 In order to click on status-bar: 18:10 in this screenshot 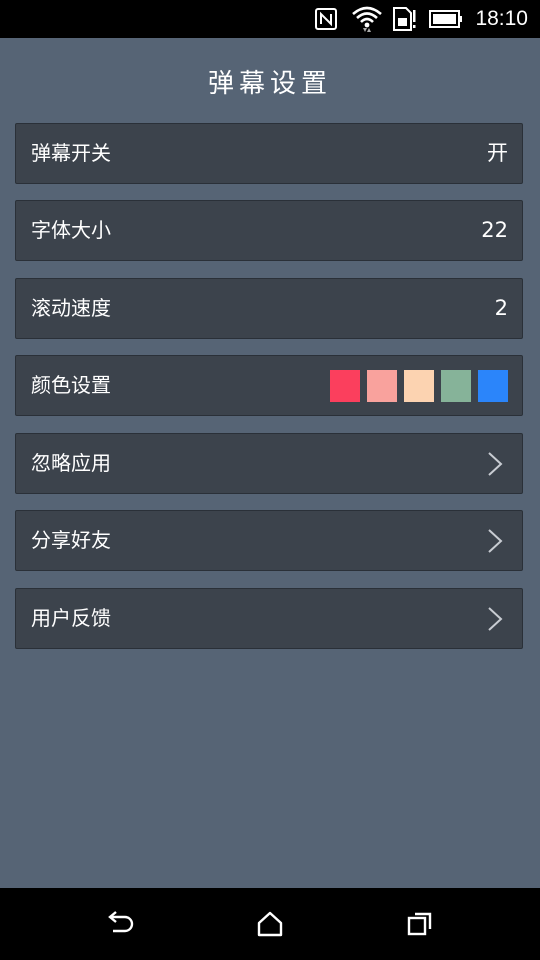, I will do `click(270, 19)`.